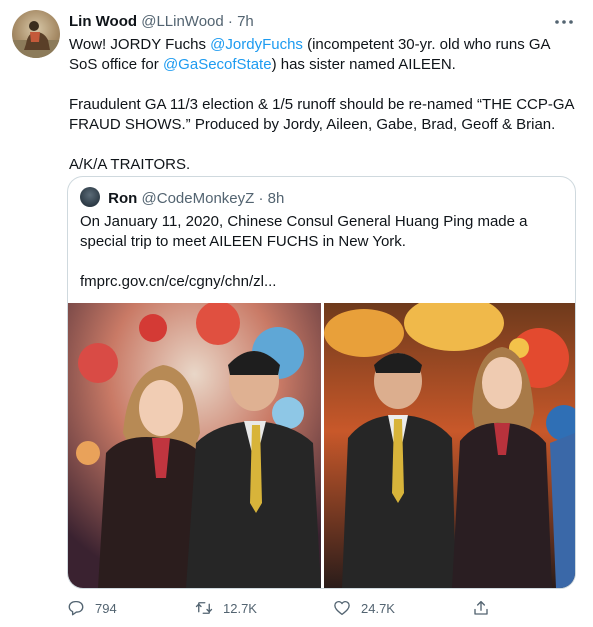 Image resolution: width=593 pixels, height=627 pixels. Describe the element at coordinates (564, 22) in the screenshot. I see `more-horizontal-icon` at that location.